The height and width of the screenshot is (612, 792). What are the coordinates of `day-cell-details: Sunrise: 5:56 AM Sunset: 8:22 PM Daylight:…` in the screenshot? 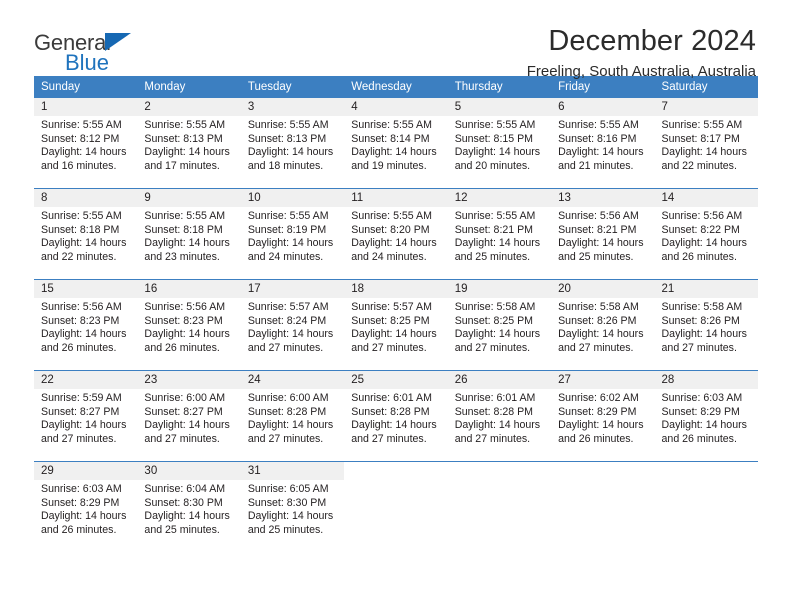 It's located at (706, 235).